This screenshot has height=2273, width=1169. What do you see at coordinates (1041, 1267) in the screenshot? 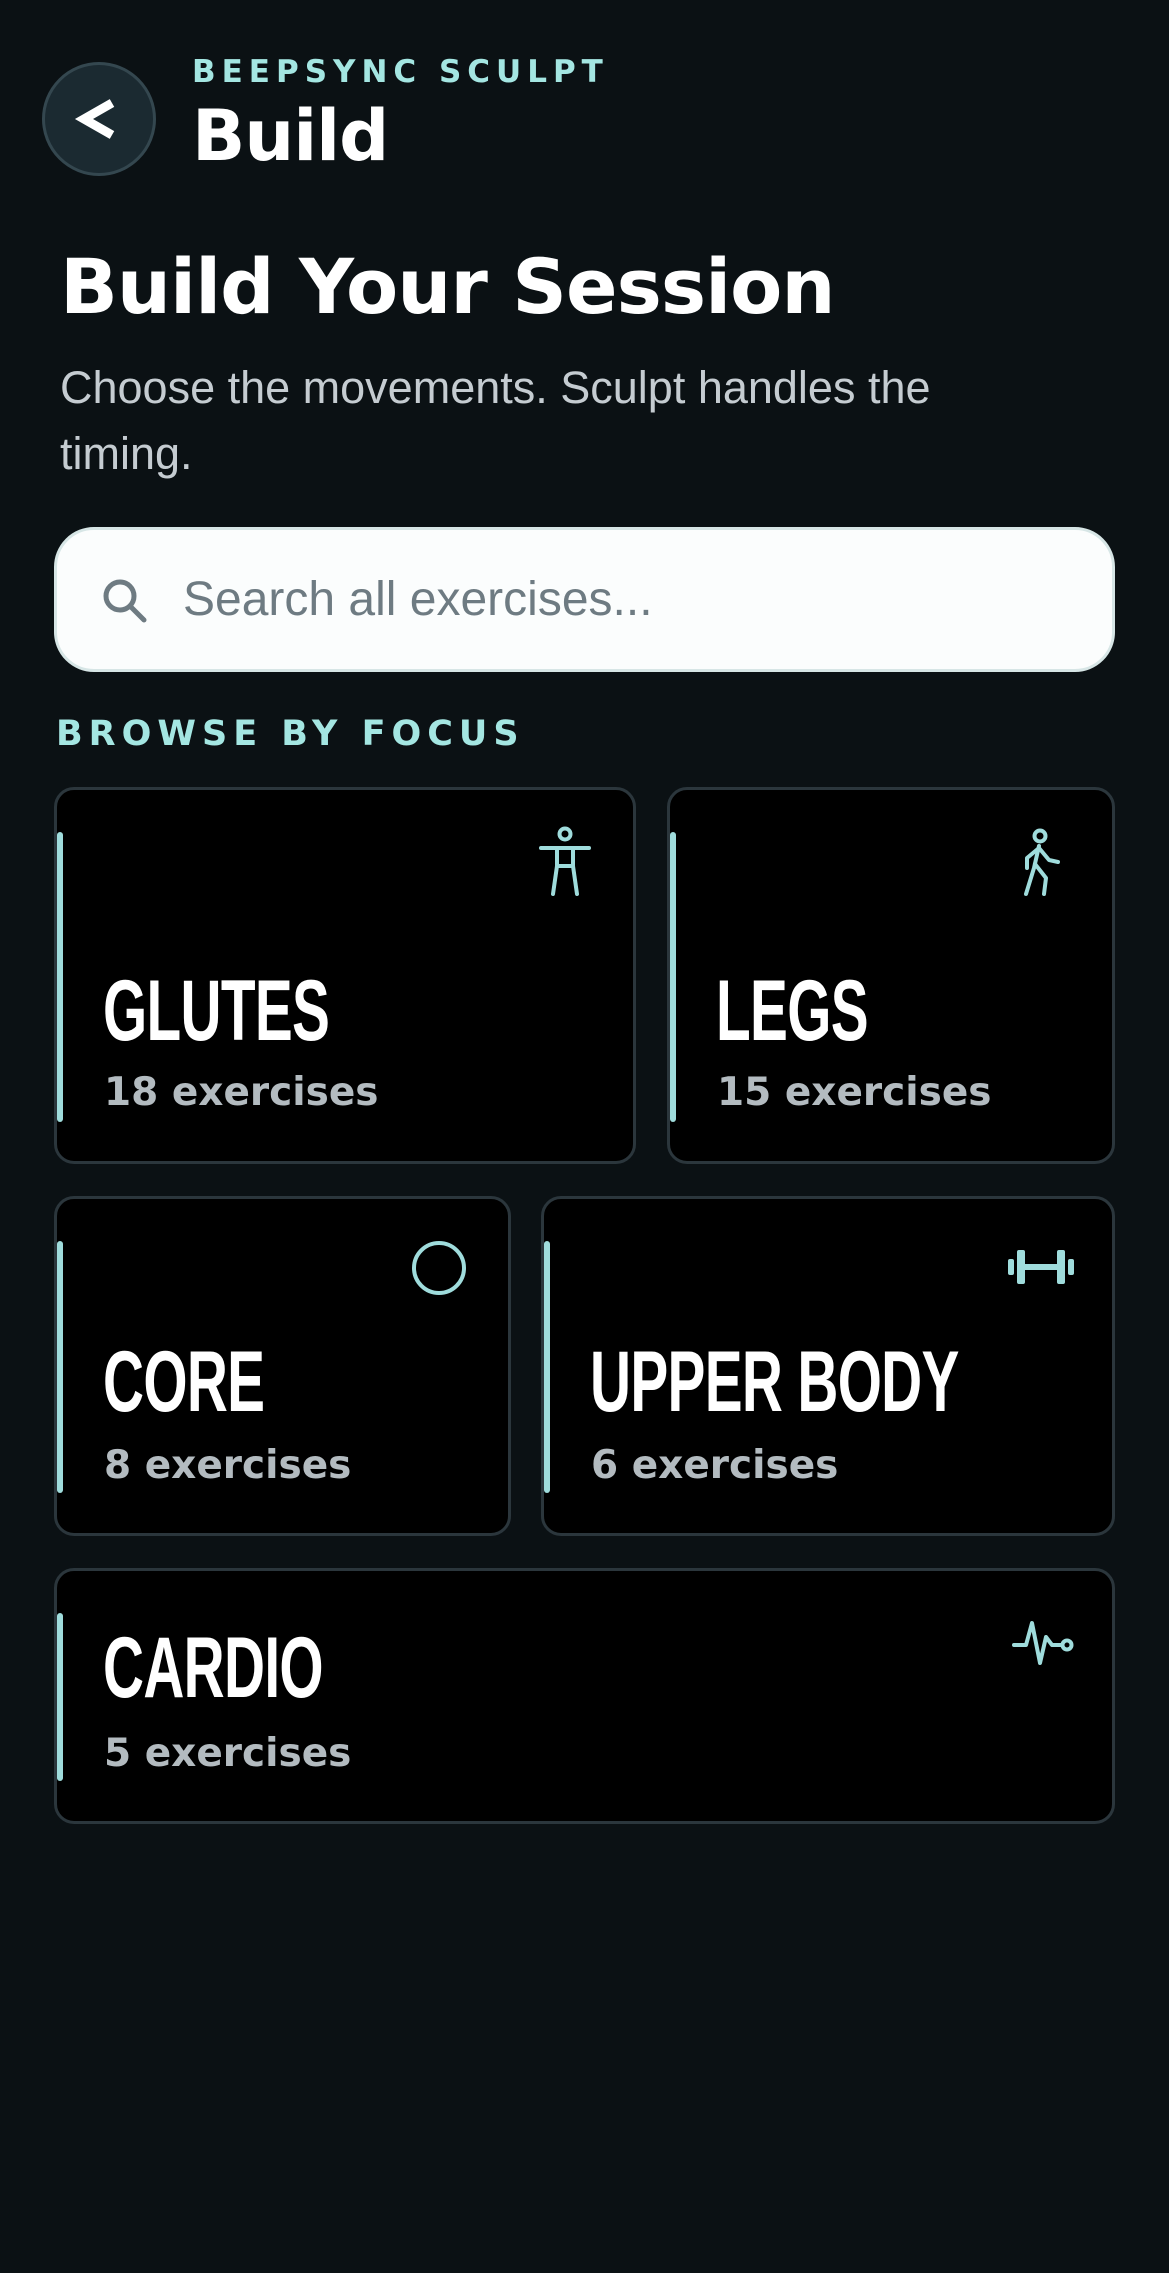
I see `dumbbell-icon` at bounding box center [1041, 1267].